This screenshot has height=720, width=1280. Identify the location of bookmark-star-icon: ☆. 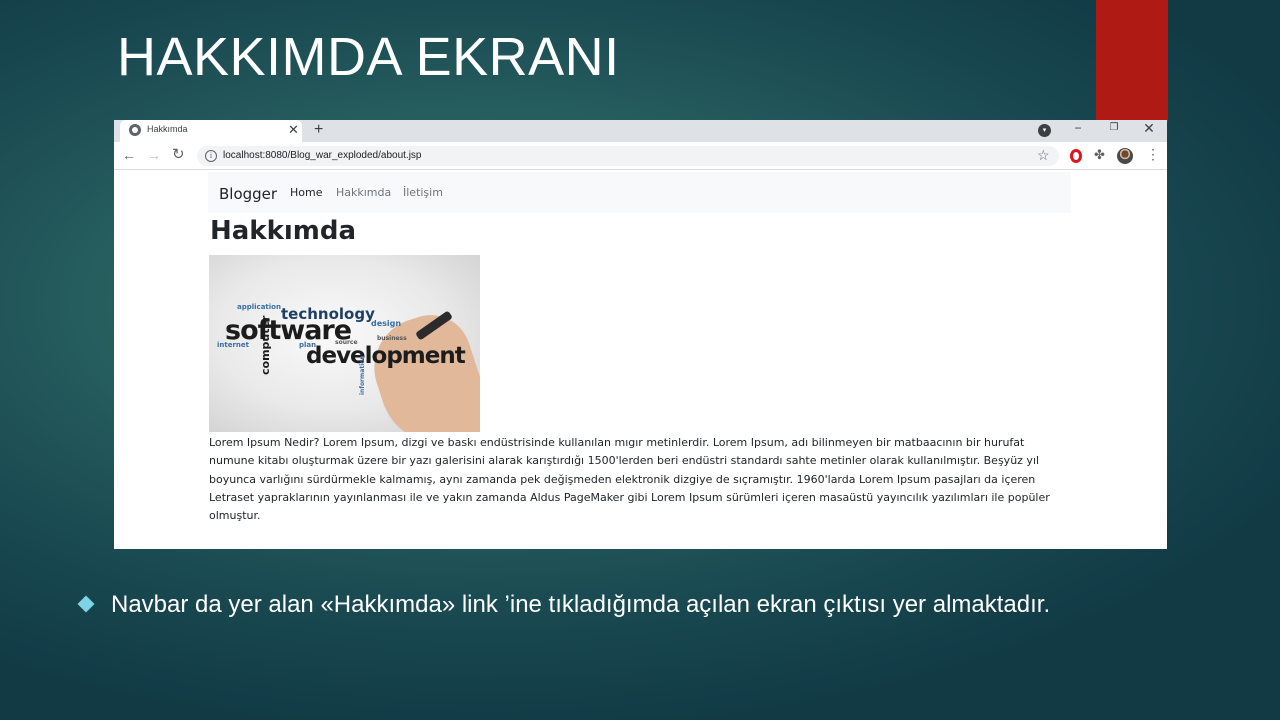
(1043, 155).